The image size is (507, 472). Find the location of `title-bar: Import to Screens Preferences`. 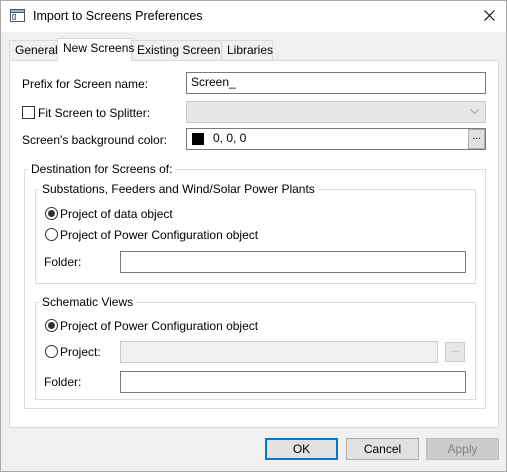

title-bar: Import to Screens Preferences is located at coordinates (253, 16).